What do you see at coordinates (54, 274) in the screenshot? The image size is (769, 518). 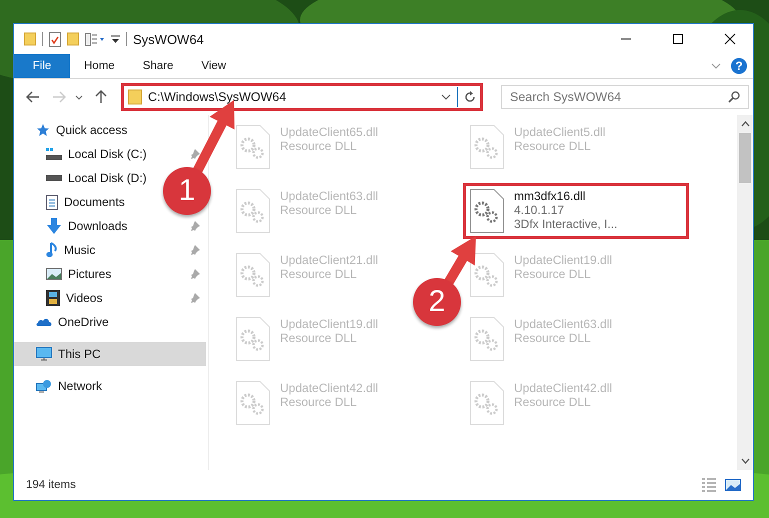 I see `picture-icon` at bounding box center [54, 274].